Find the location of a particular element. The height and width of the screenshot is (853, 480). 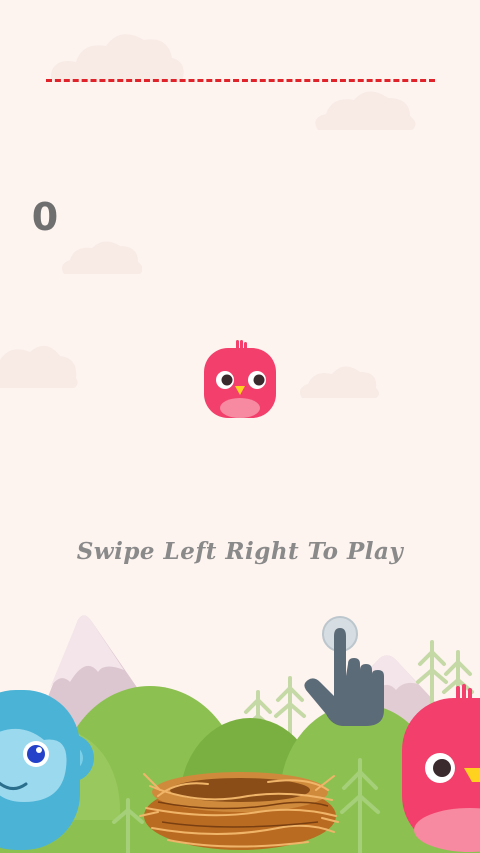

player-bird-icon is located at coordinates (240, 379).